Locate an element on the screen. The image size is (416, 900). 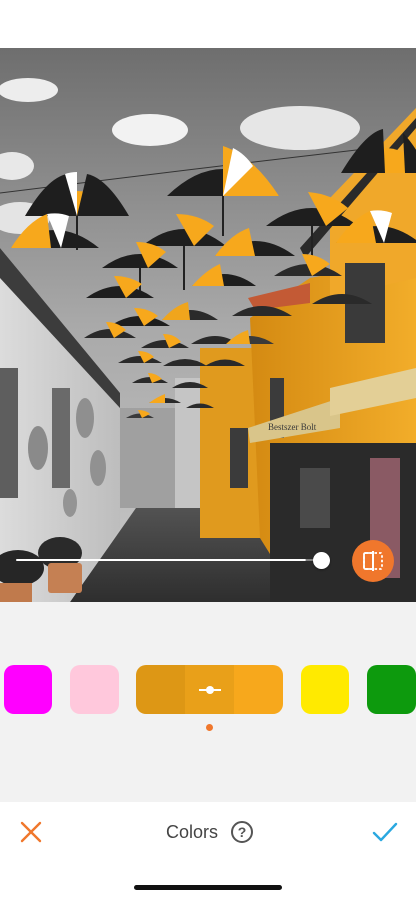
swatch-orange-light is located at coordinates (258, 689).